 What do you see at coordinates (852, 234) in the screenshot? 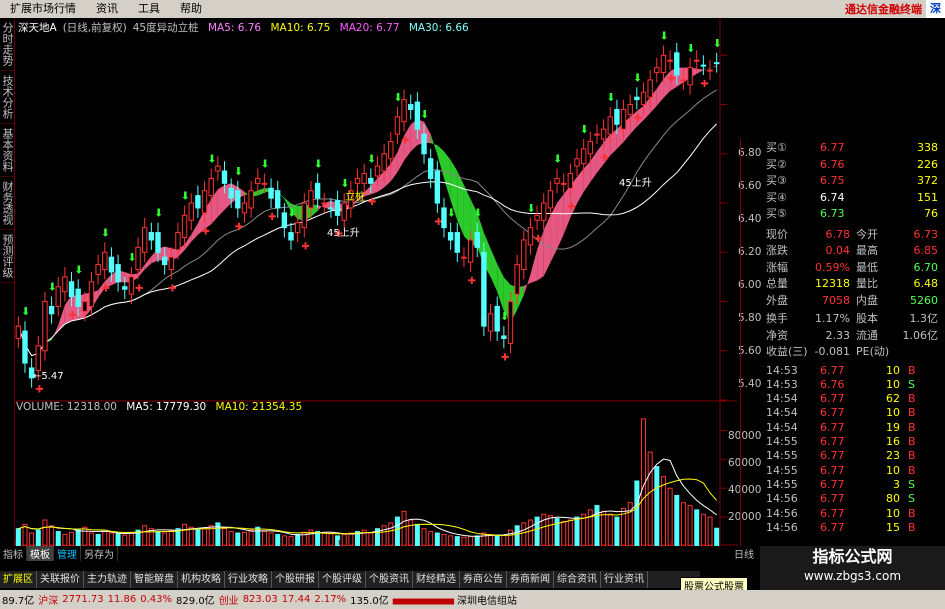
I see `stat-row: 现价 6.78 今开 6.73` at bounding box center [852, 234].